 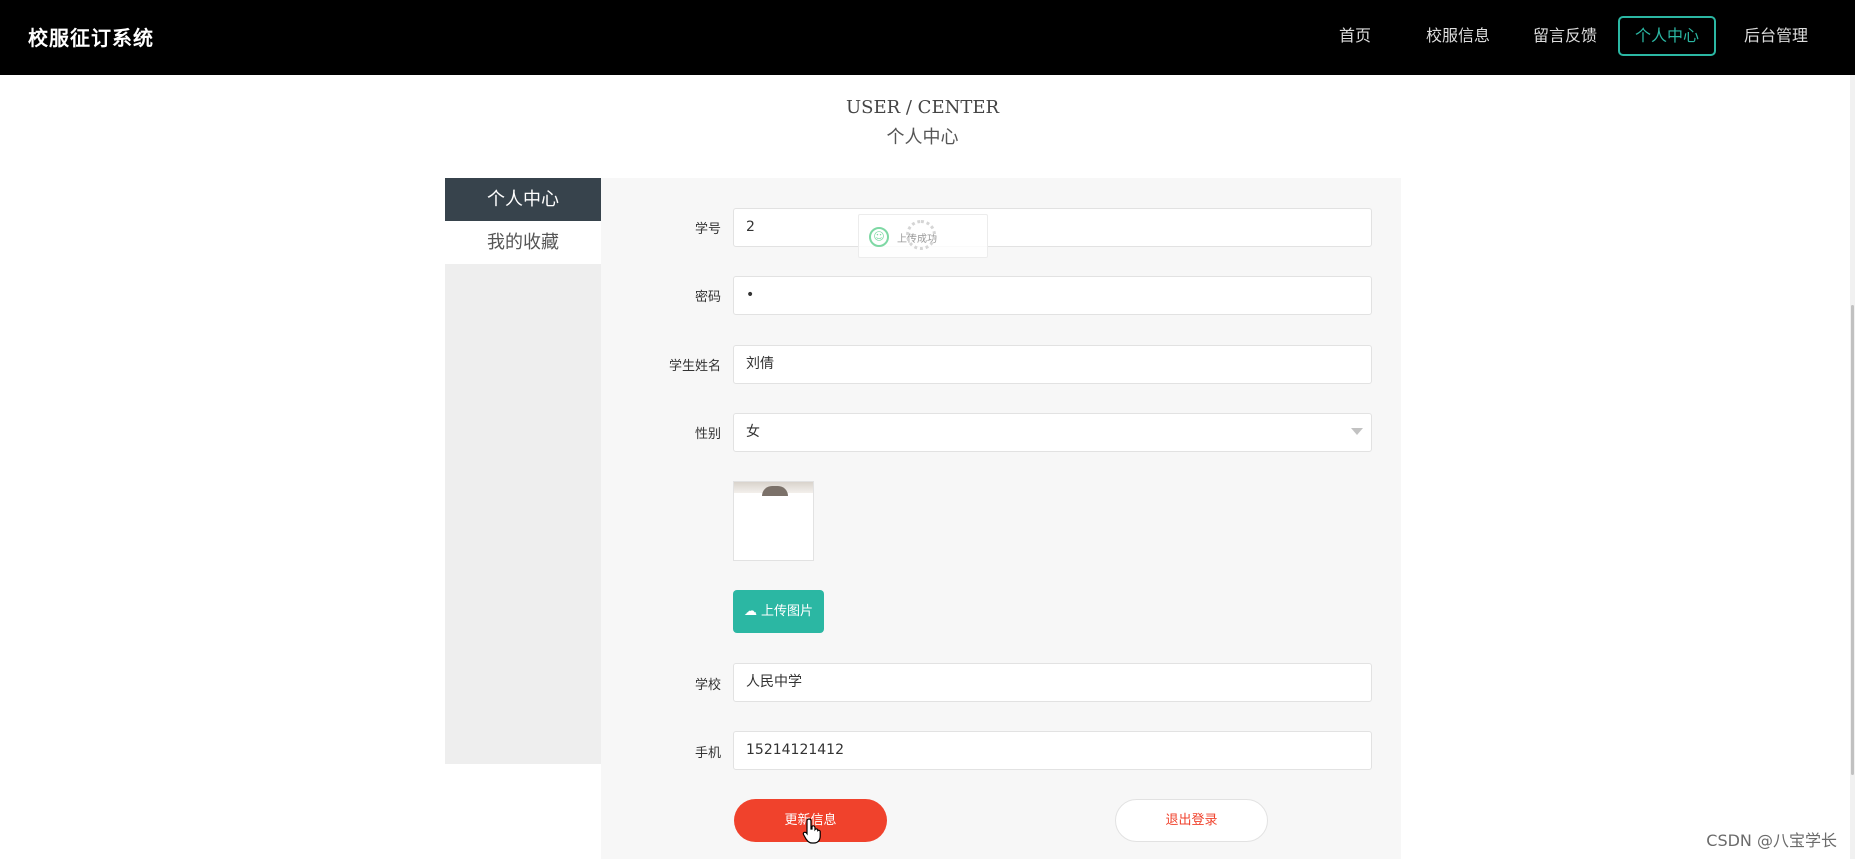 What do you see at coordinates (1052, 295) in the screenshot?
I see `password-input: •` at bounding box center [1052, 295].